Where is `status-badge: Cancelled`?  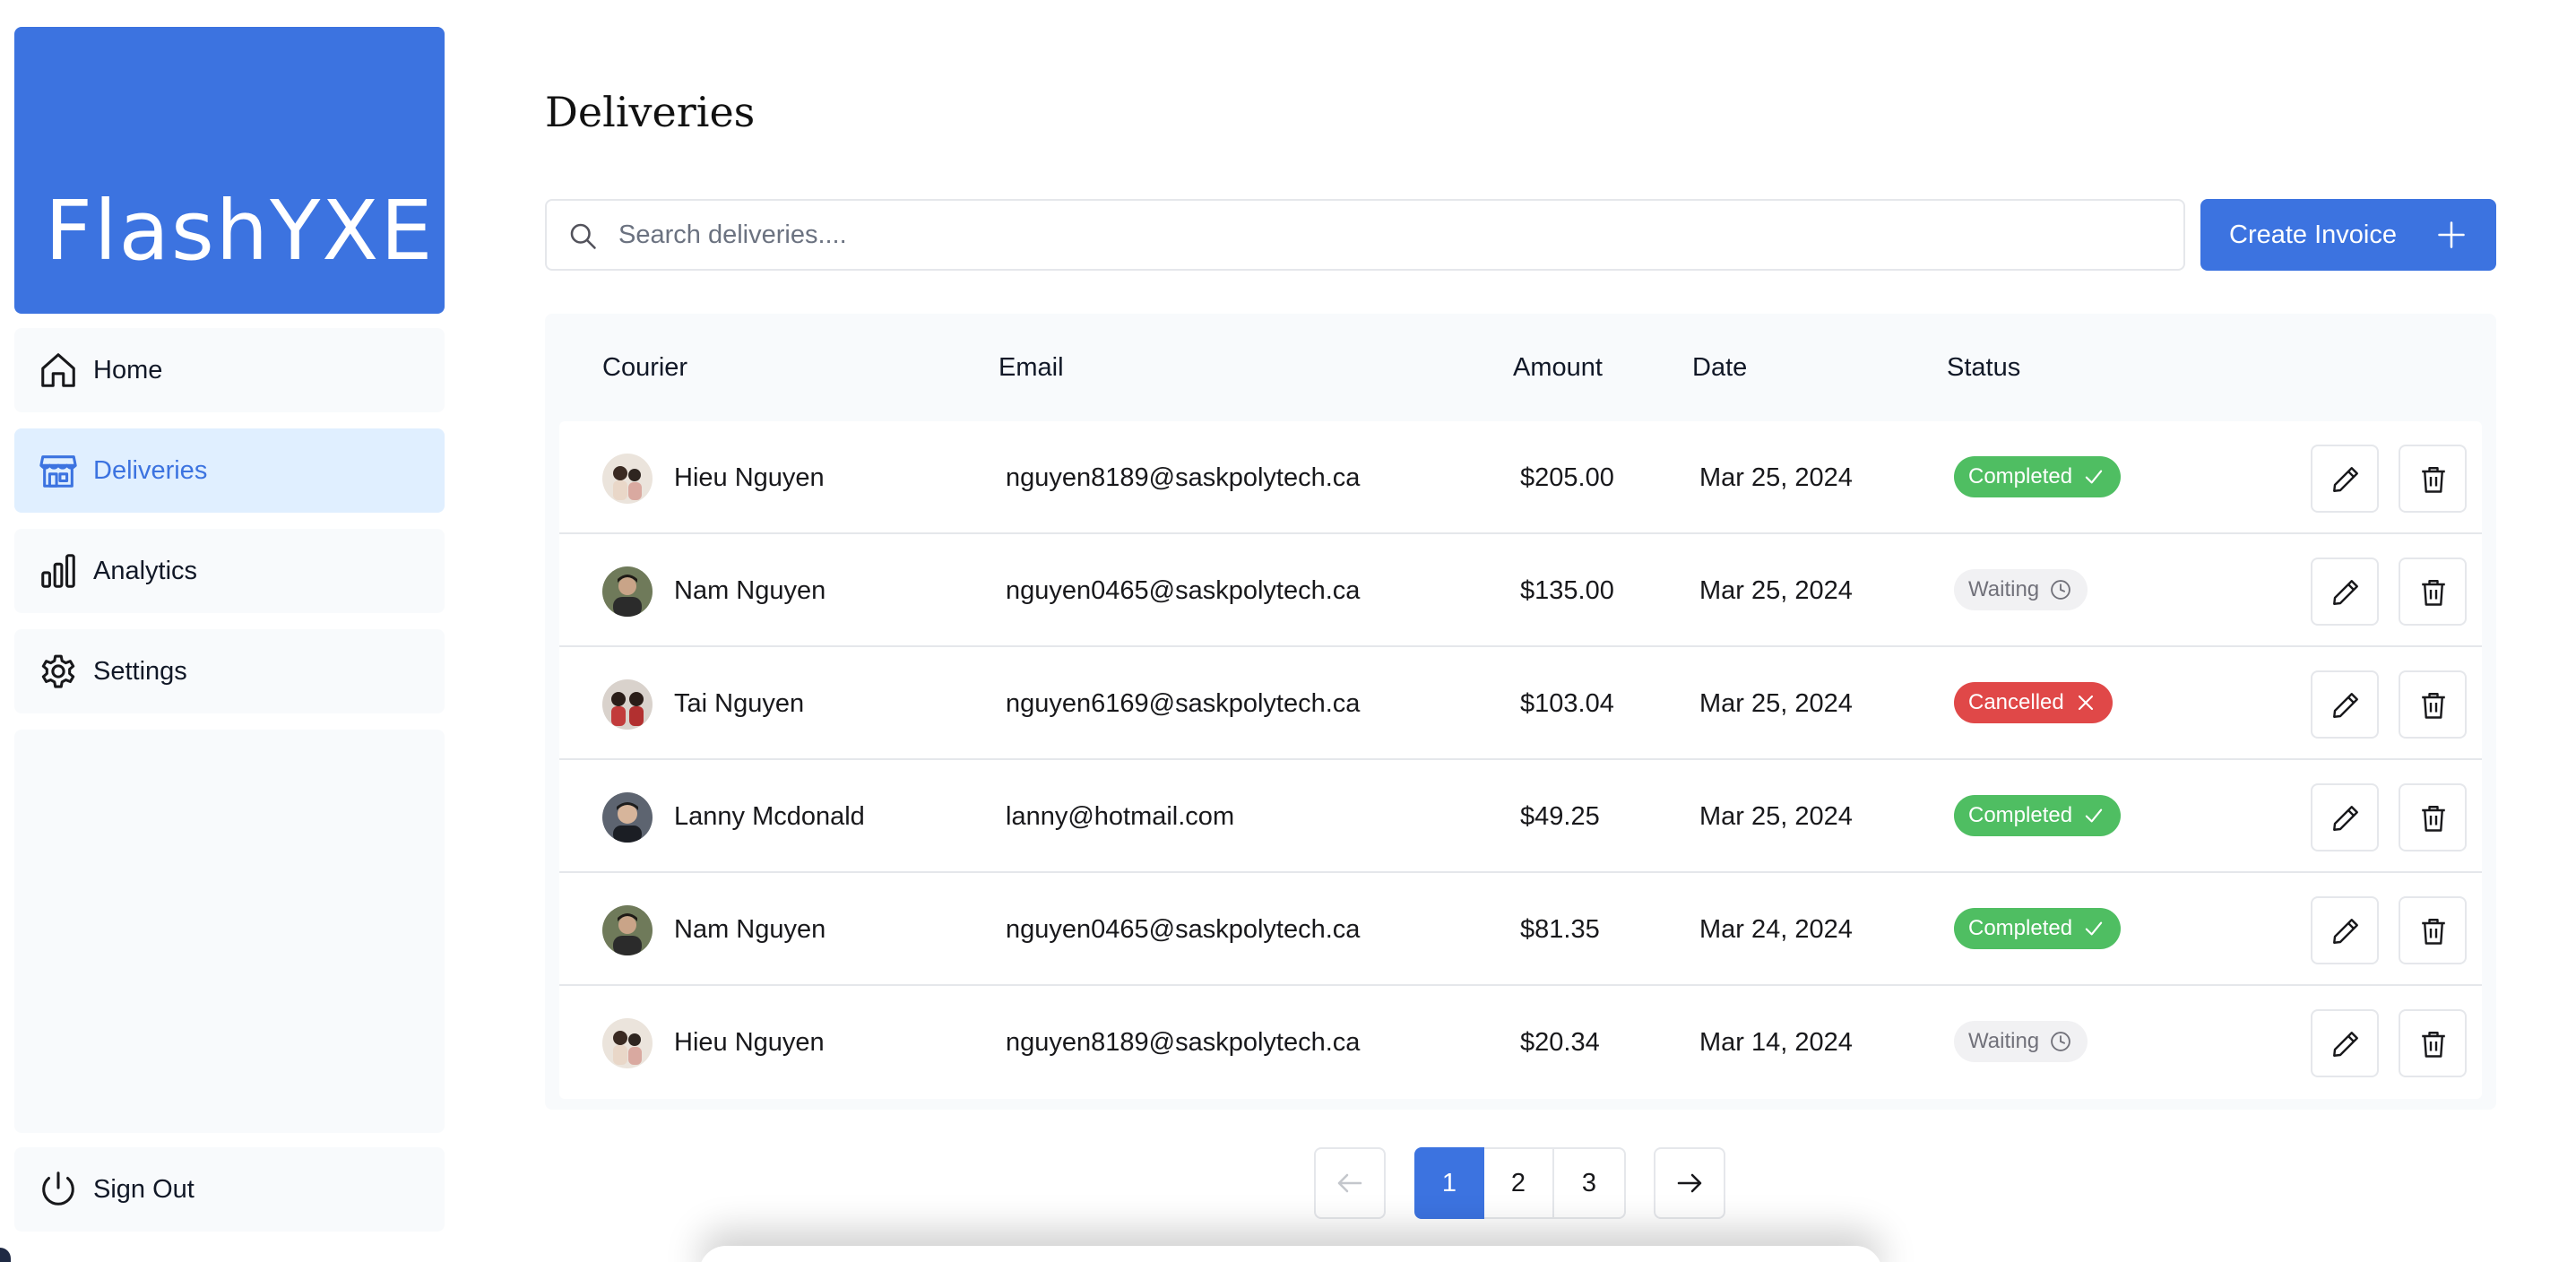
status-badge: Cancelled is located at coordinates (2033, 702).